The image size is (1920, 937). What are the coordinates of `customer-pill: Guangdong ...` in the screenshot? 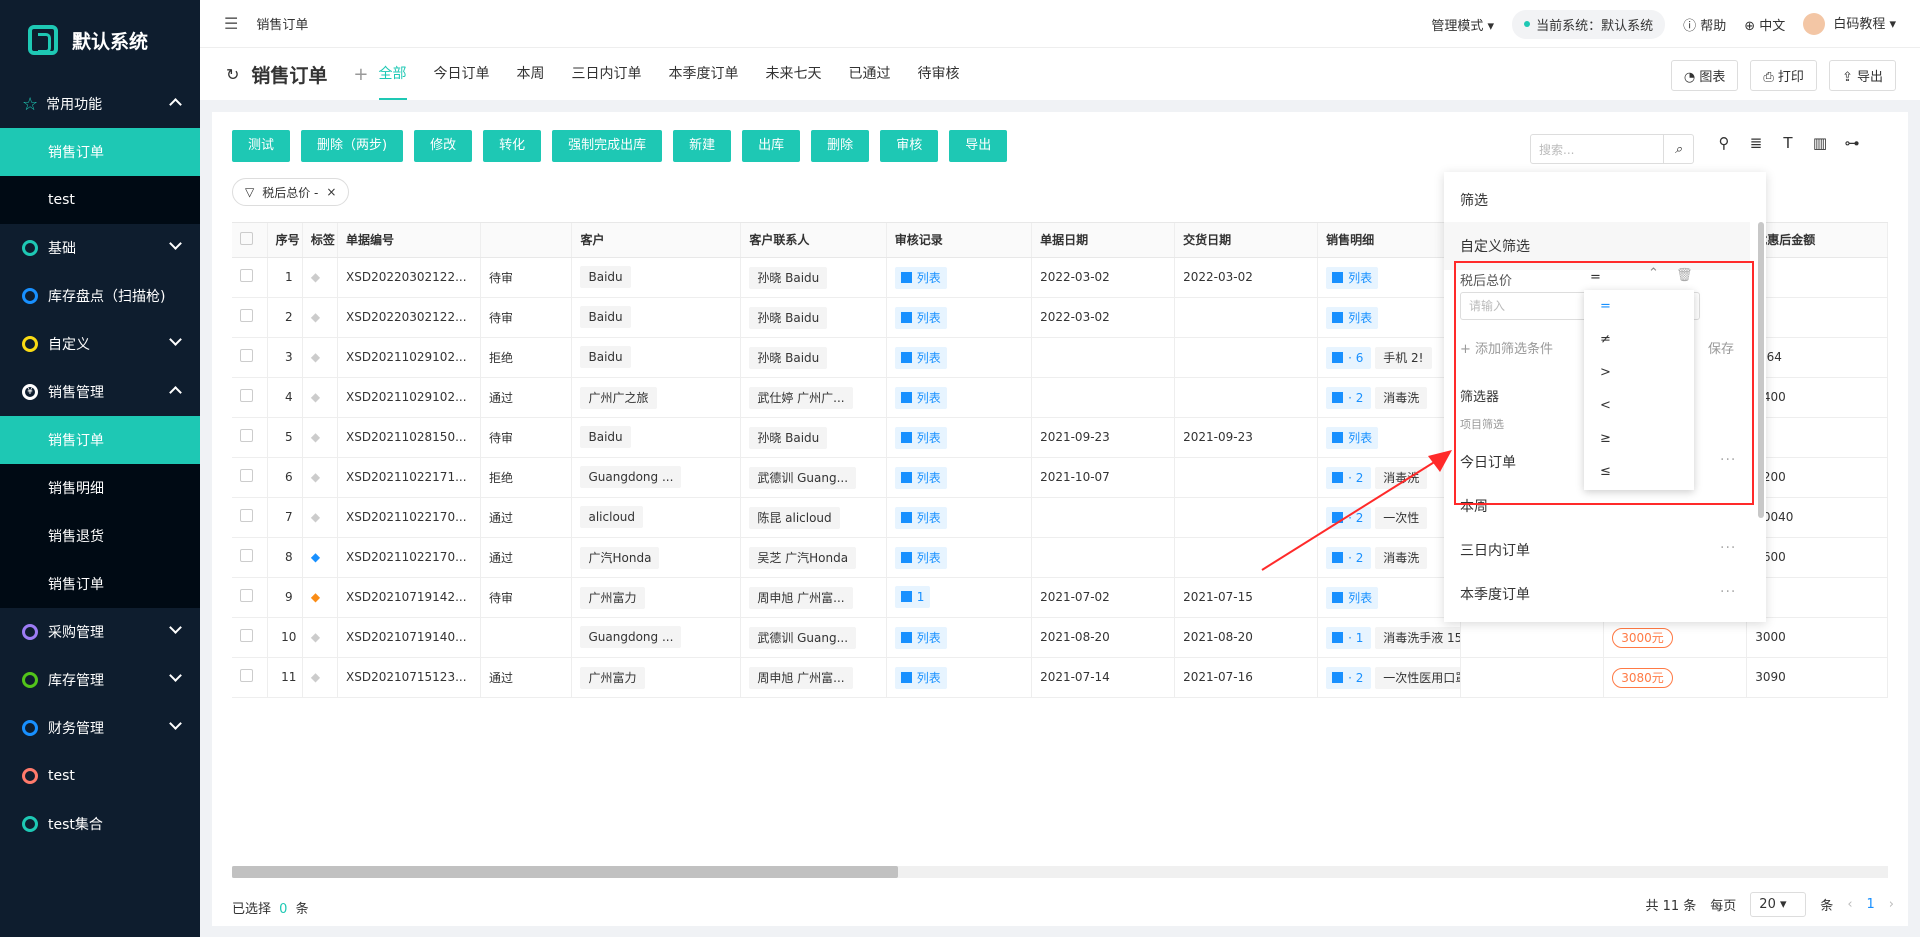 It's located at (631, 637).